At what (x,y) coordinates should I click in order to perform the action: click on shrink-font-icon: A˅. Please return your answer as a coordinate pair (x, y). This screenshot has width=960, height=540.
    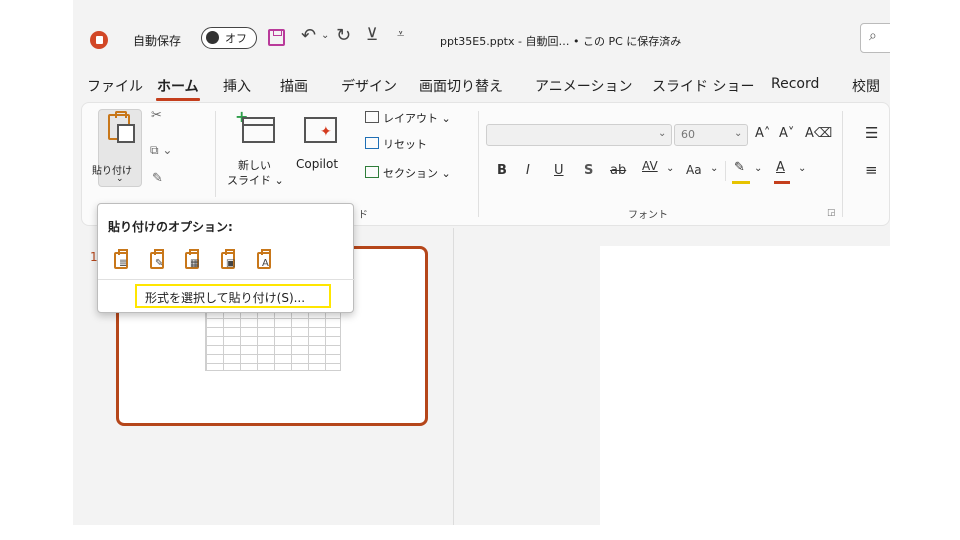
    Looking at the image, I should click on (786, 133).